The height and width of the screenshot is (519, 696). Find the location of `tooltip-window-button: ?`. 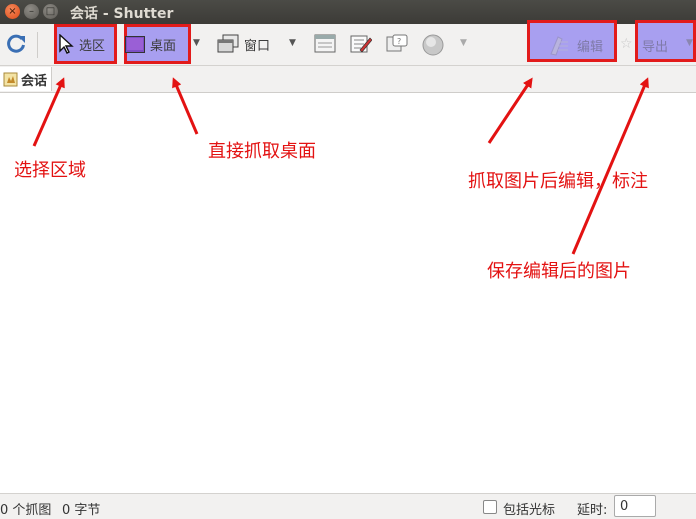

tooltip-window-button: ? is located at coordinates (397, 44).